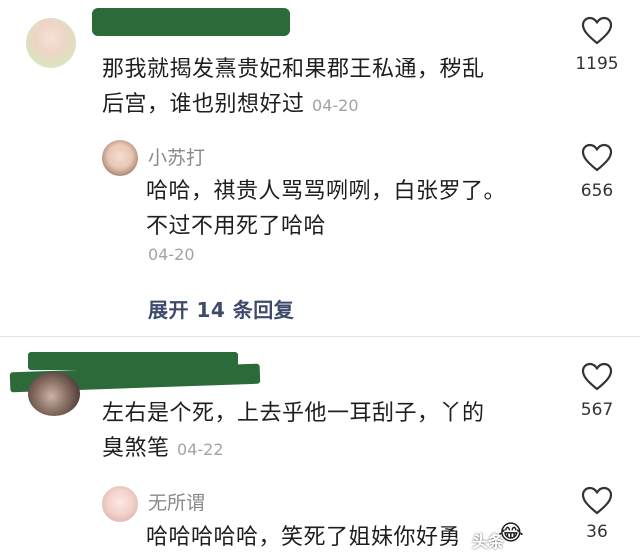  What do you see at coordinates (320, 336) in the screenshot?
I see `divider` at bounding box center [320, 336].